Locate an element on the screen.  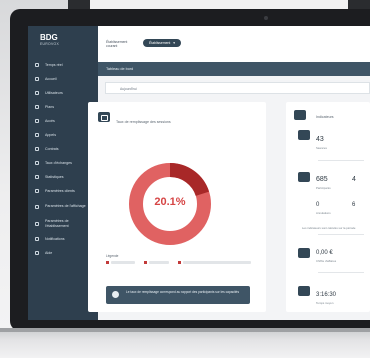
map-icon is located at coordinates (37, 107).